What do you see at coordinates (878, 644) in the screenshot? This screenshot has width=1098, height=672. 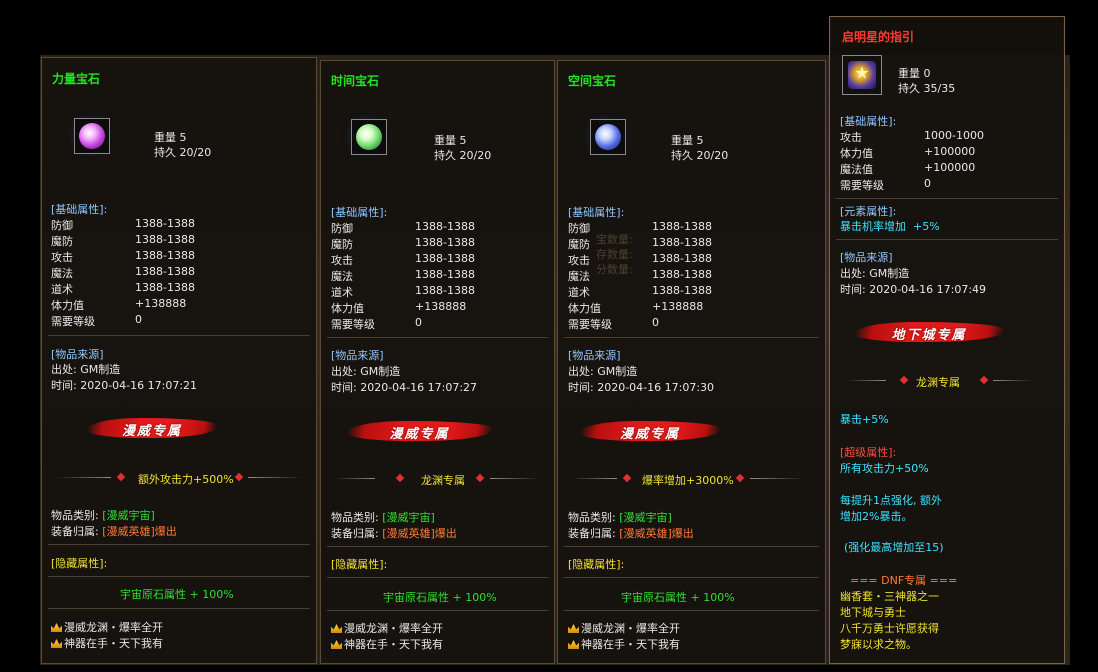 I see `lore-line: 梦寐以求之物。` at bounding box center [878, 644].